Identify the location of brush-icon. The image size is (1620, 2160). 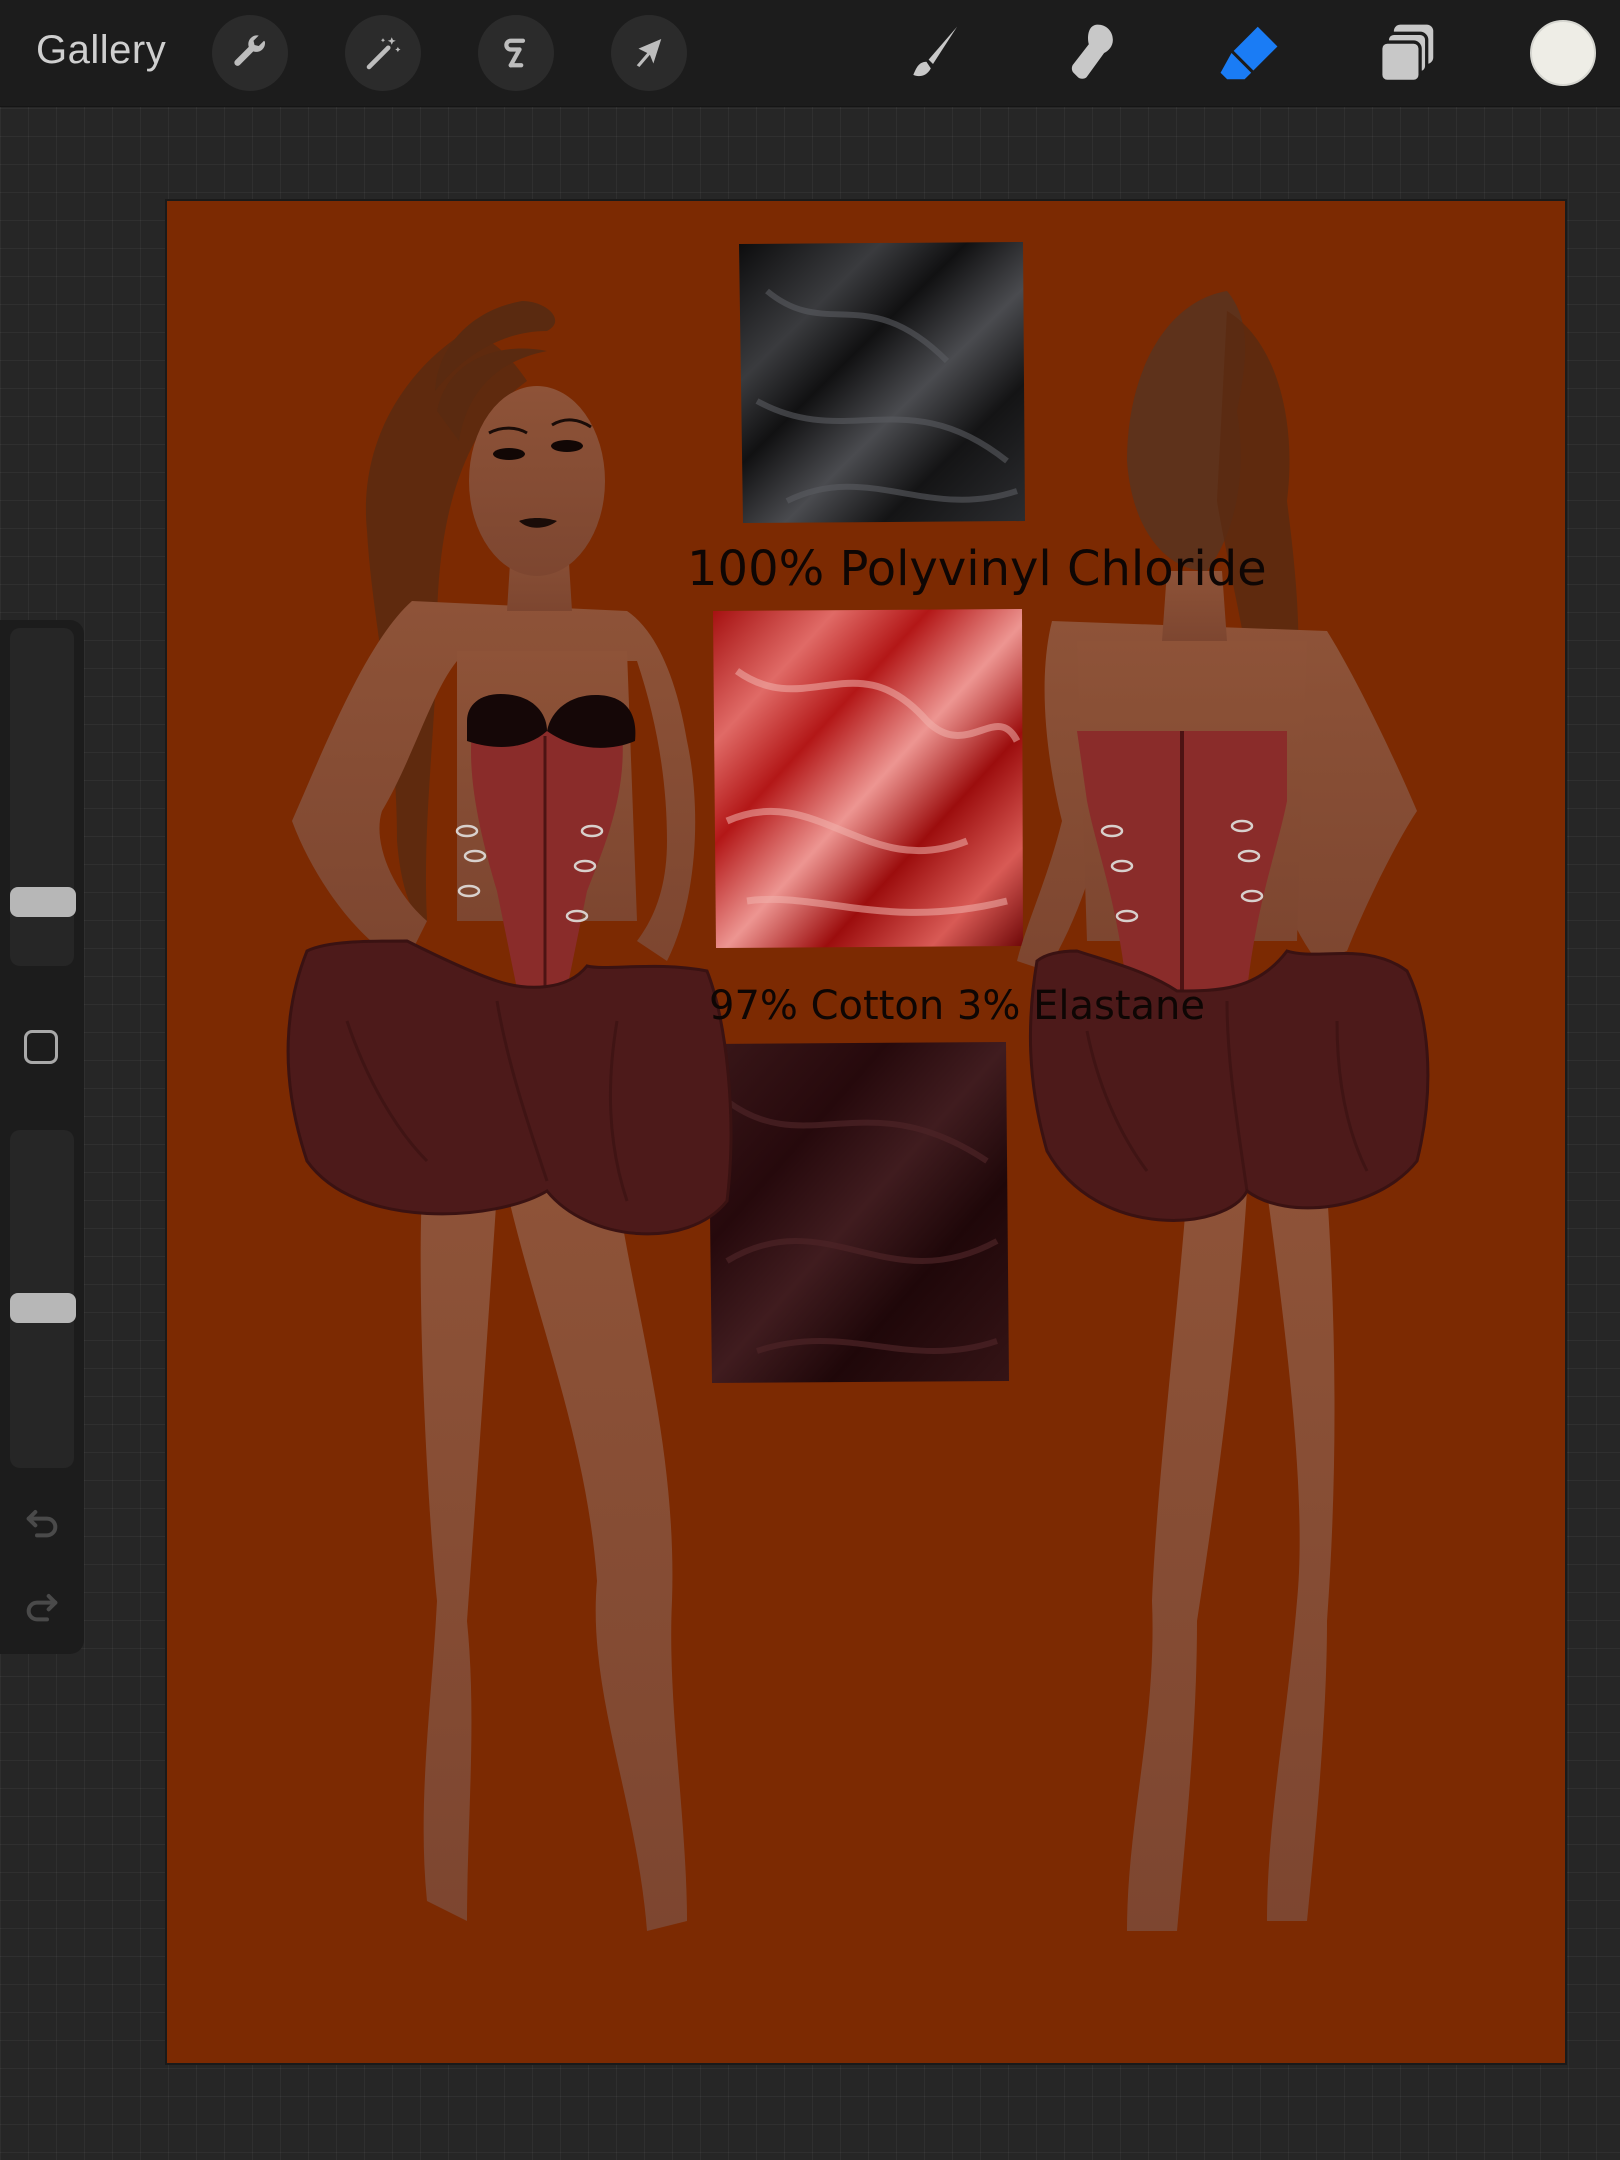
(935, 51).